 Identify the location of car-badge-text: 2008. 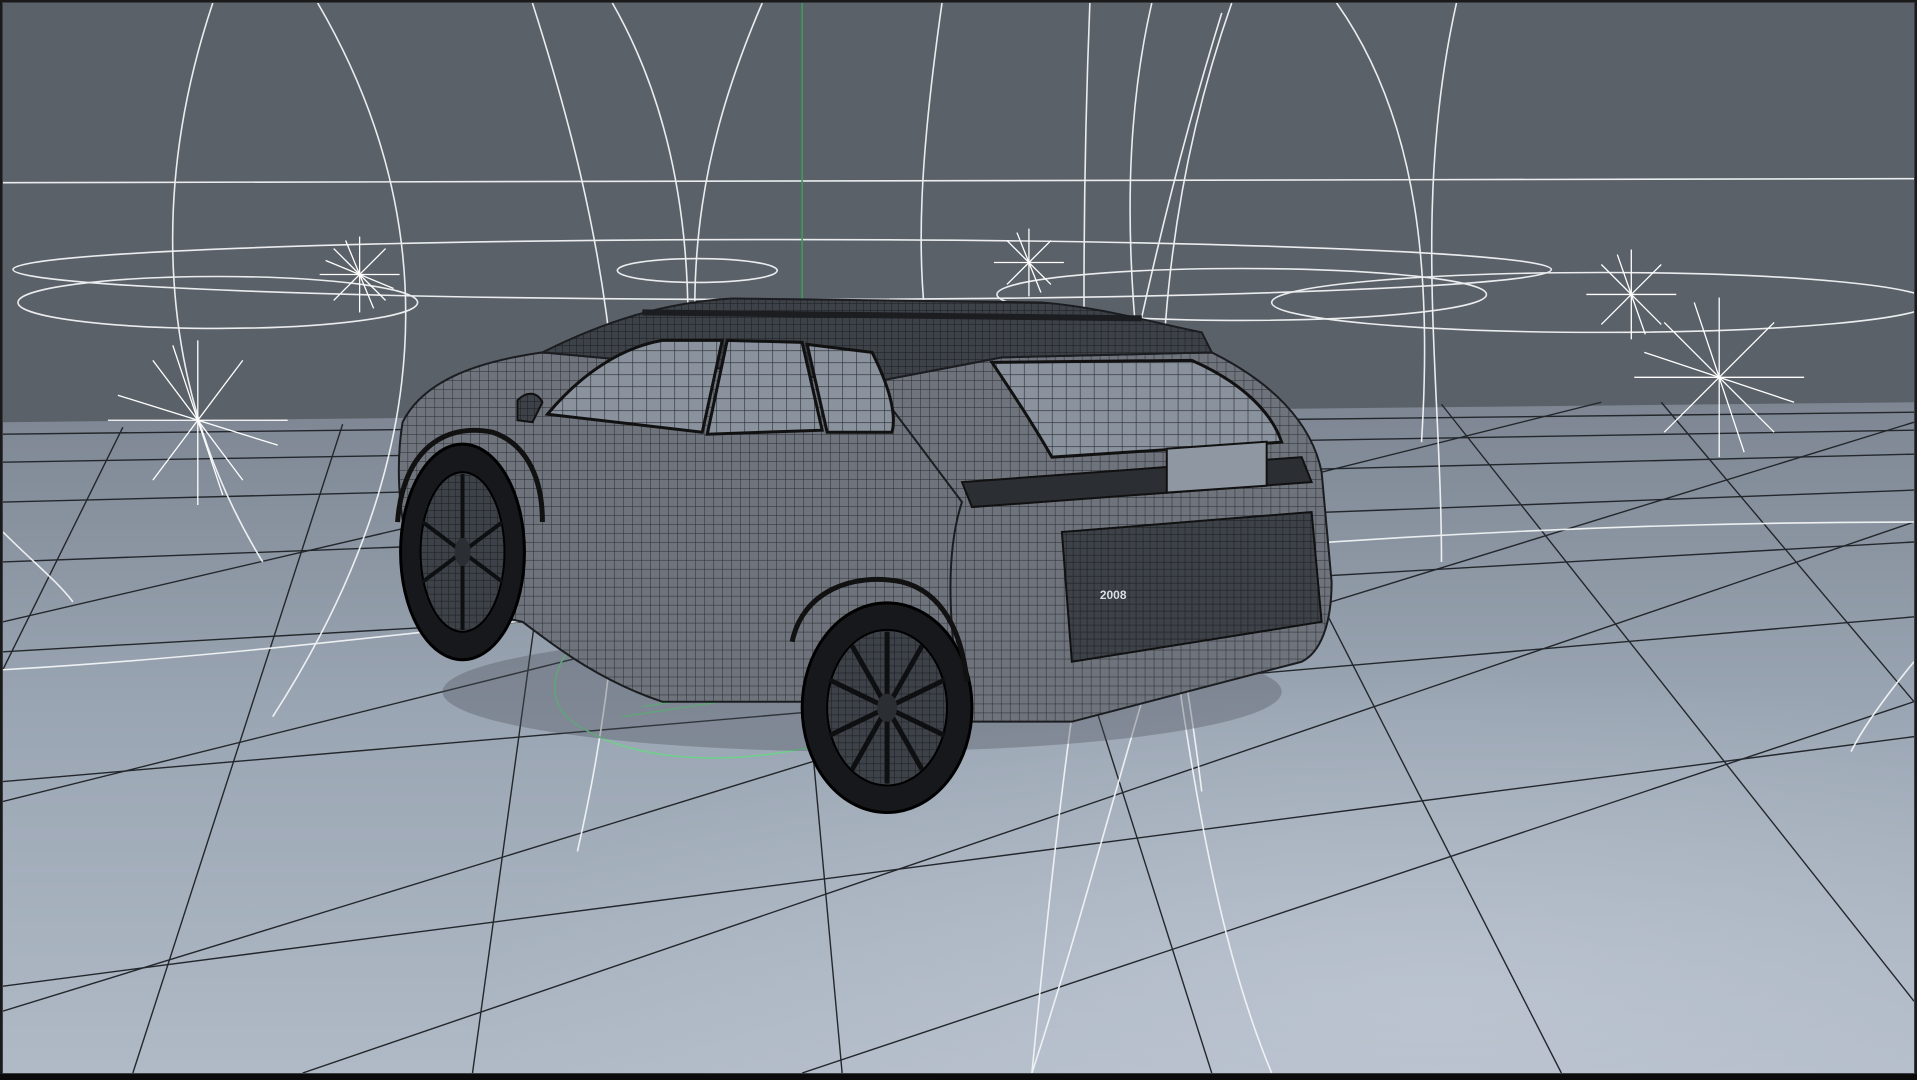
(1113, 595).